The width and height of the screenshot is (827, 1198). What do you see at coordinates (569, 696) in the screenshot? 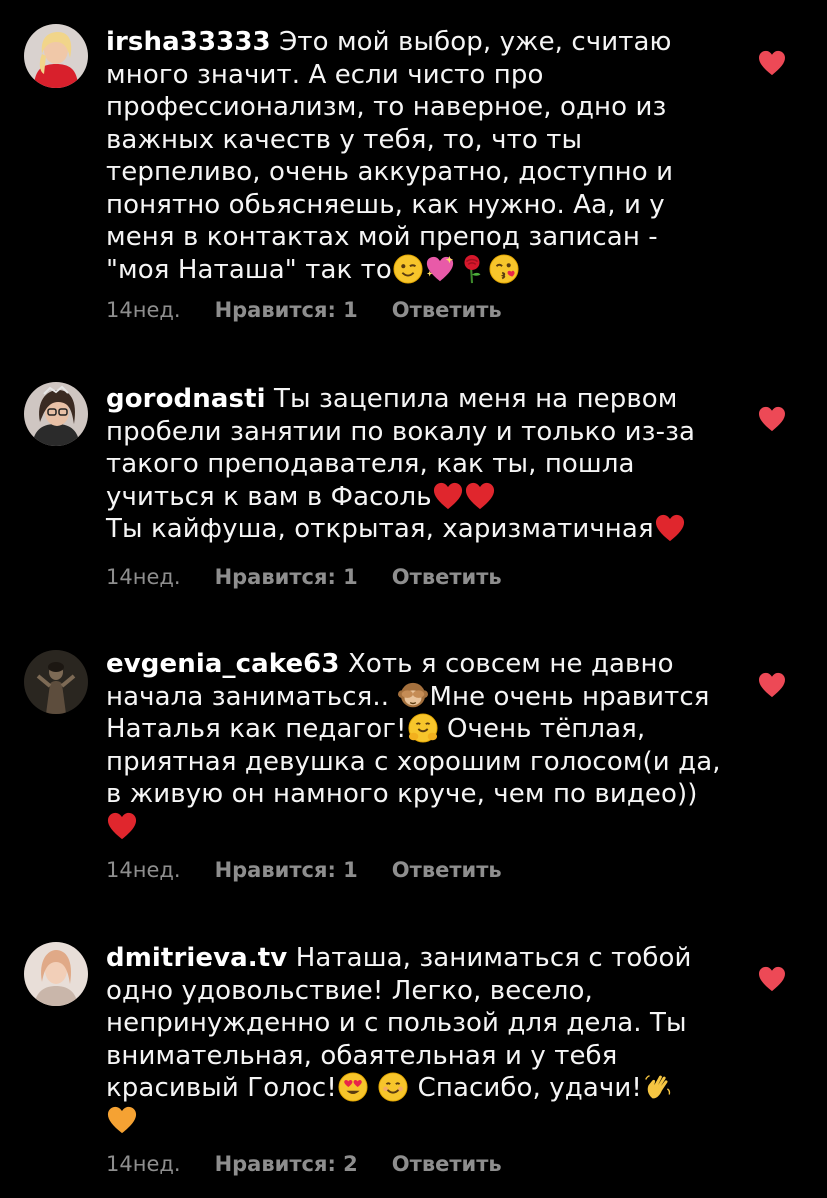
I see `comment-line: Мне очень нравится` at bounding box center [569, 696].